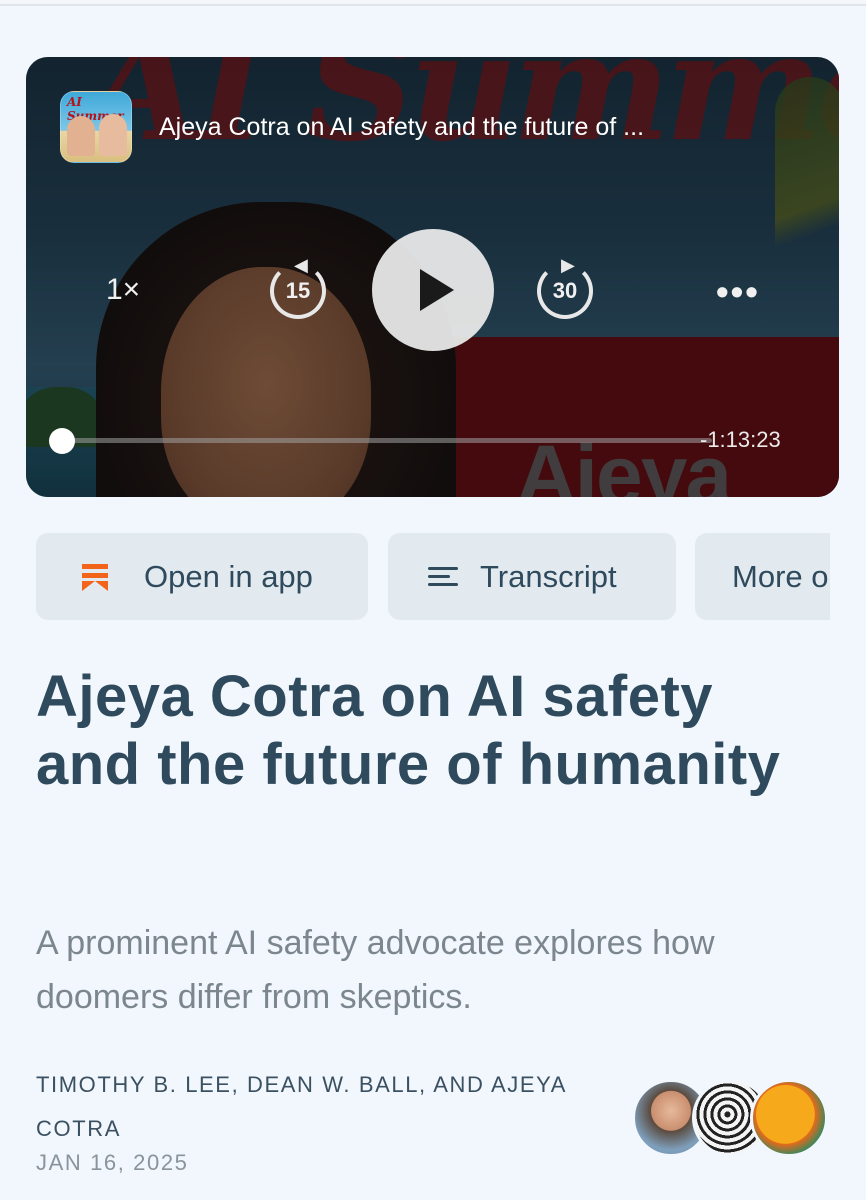 This screenshot has width=866, height=1200. I want to click on skip-forward-seconds: 30, so click(565, 290).